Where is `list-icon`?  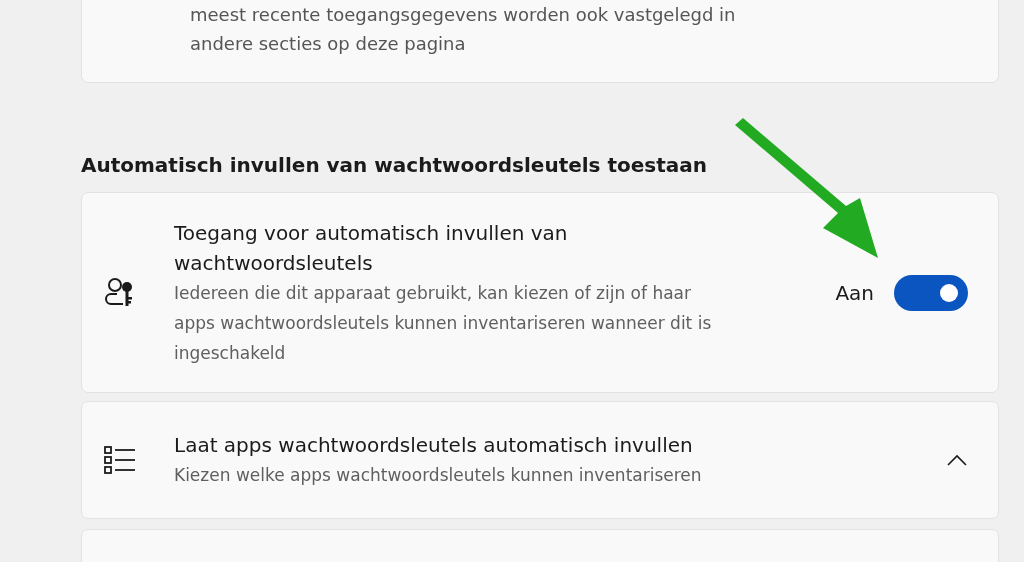 list-icon is located at coordinates (120, 460).